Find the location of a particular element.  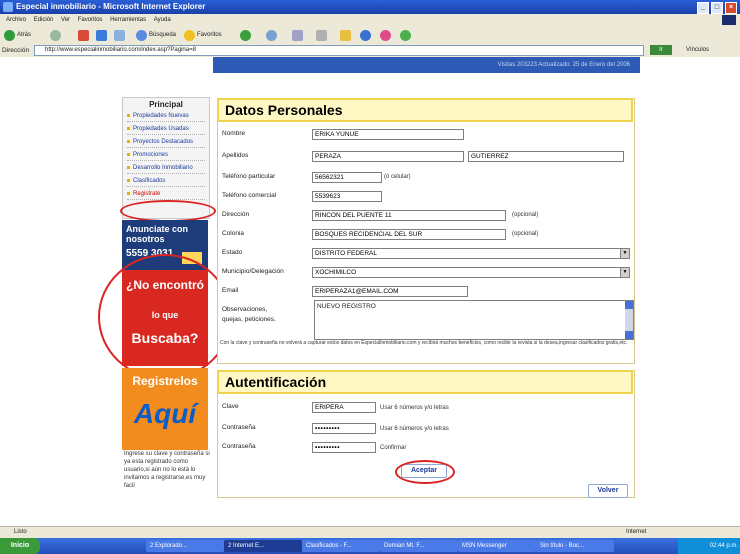

menu-edit: Edición is located at coordinates (44, 20).